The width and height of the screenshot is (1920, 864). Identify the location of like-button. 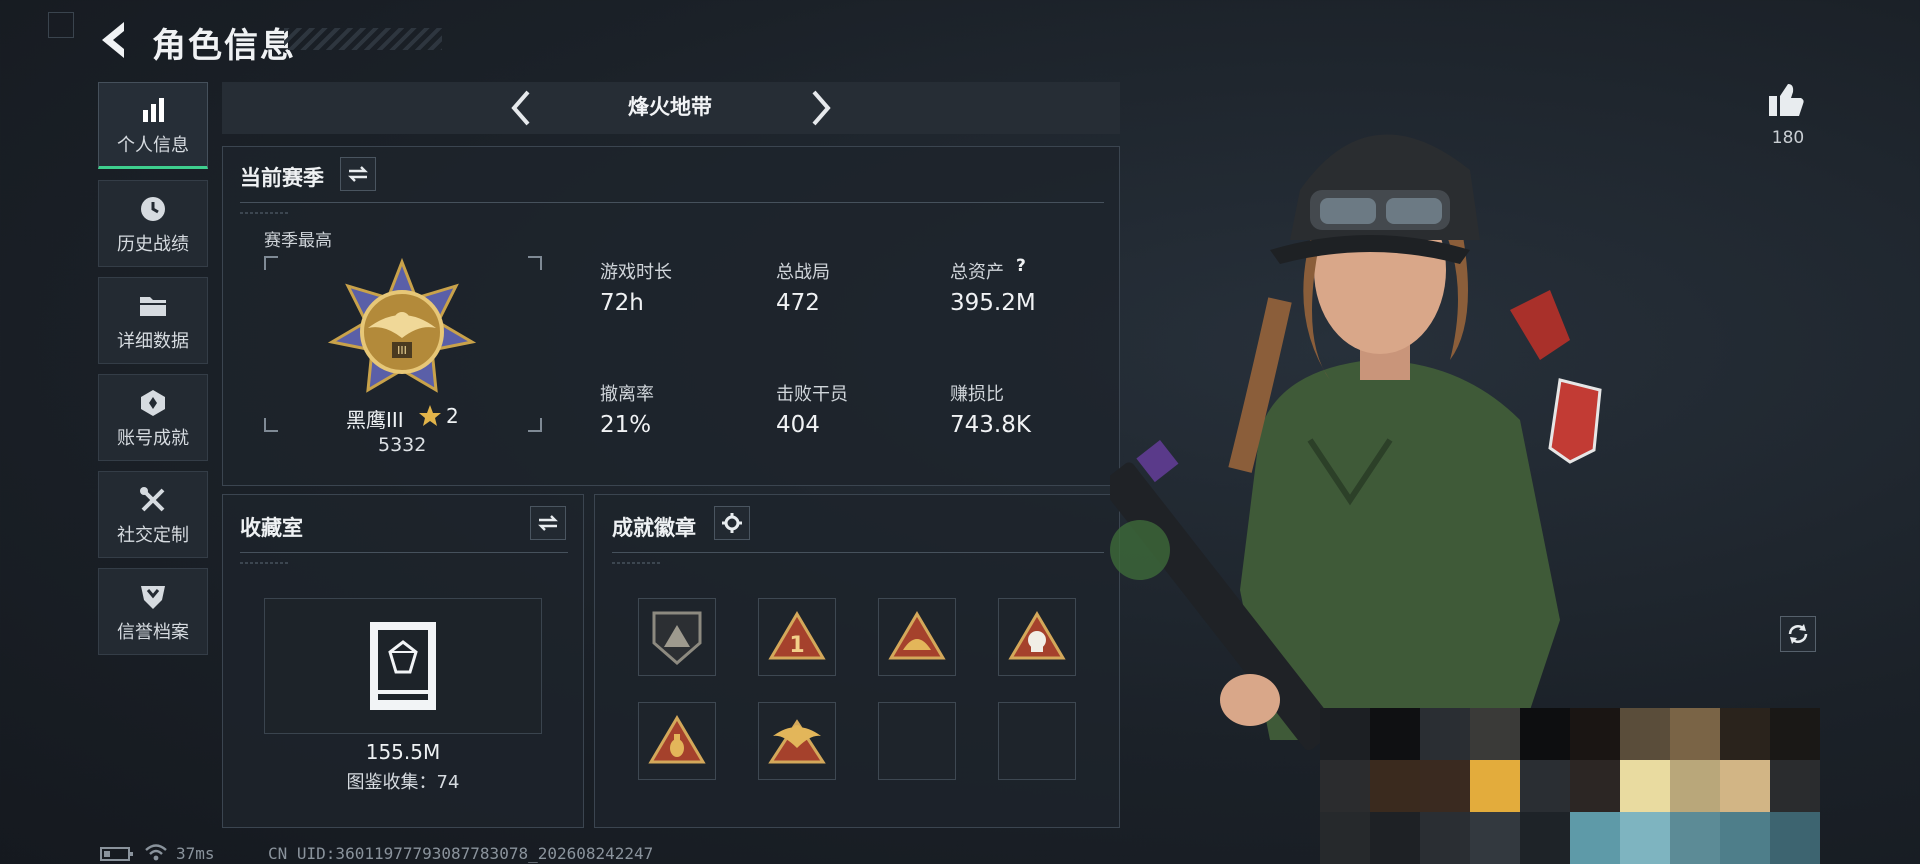
(1786, 102).